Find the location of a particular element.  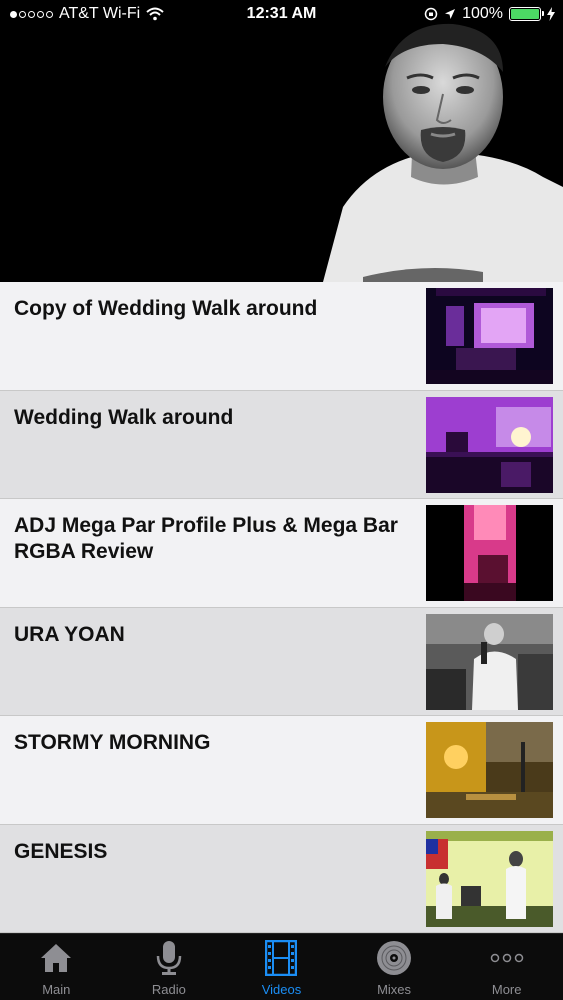

tab-videos: Videos is located at coordinates (281, 967).